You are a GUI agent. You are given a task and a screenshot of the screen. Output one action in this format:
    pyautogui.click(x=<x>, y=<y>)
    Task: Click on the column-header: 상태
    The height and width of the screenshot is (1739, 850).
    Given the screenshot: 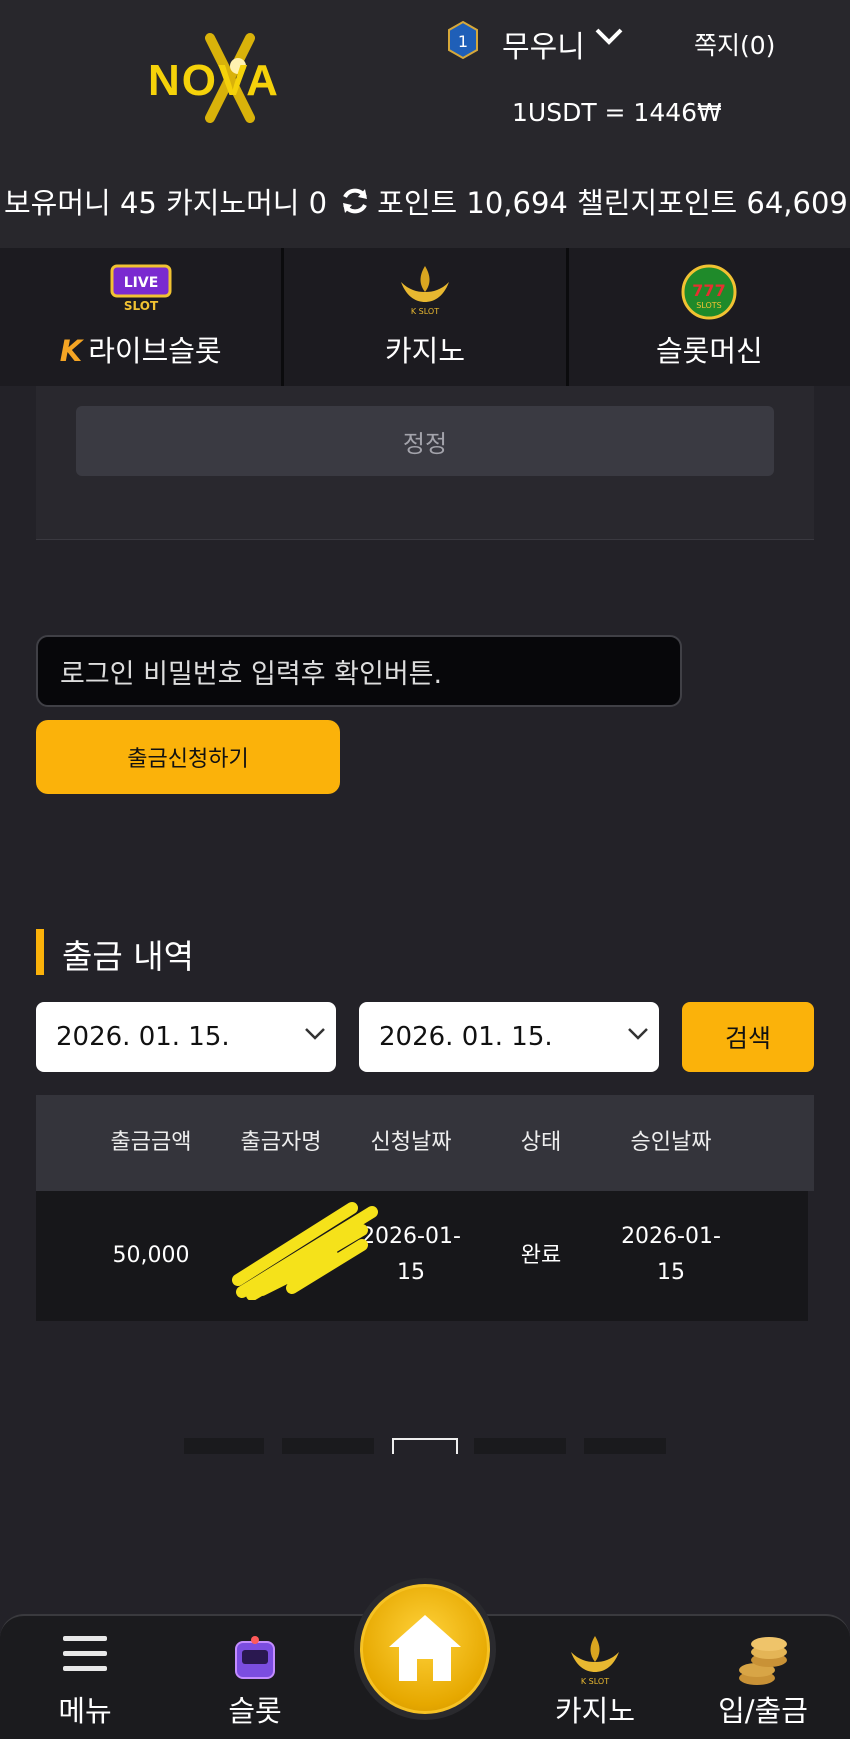 What is the action you would take?
    pyautogui.click(x=541, y=1142)
    